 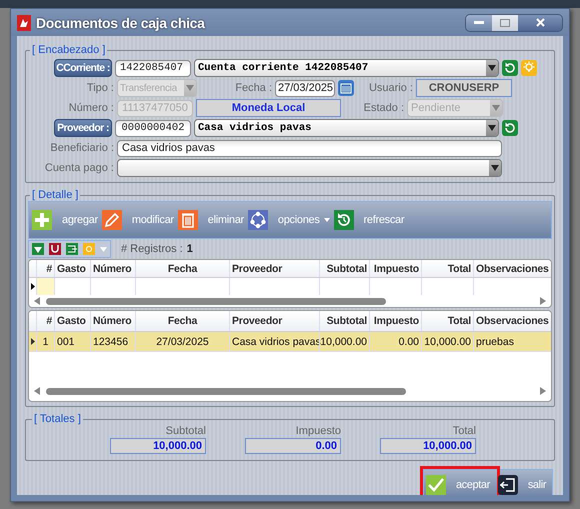 I want to click on account-code-field: 1422085407, so click(x=153, y=68).